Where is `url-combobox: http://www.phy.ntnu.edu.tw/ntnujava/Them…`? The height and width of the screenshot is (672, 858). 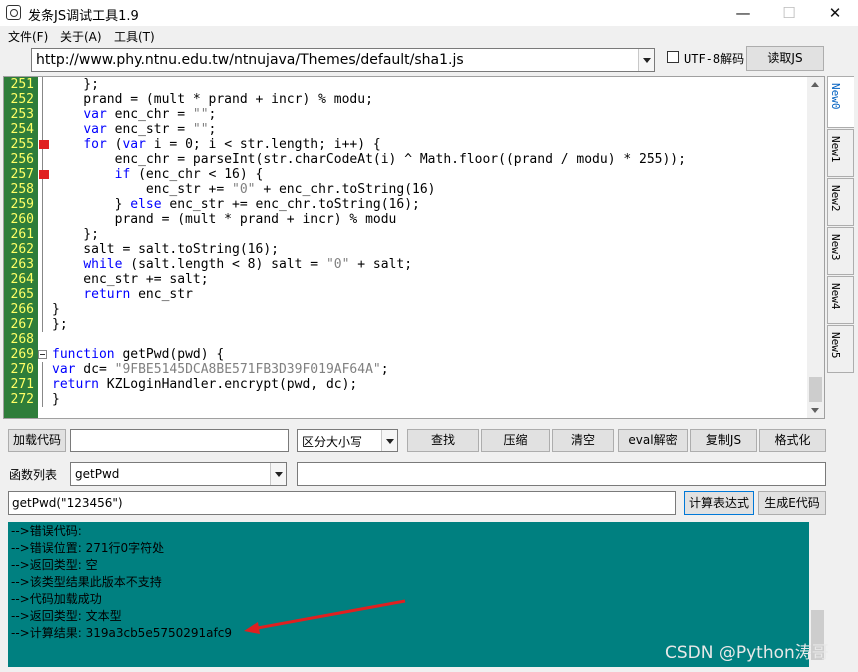 url-combobox: http://www.phy.ntnu.edu.tw/ntnujava/Them… is located at coordinates (343, 60).